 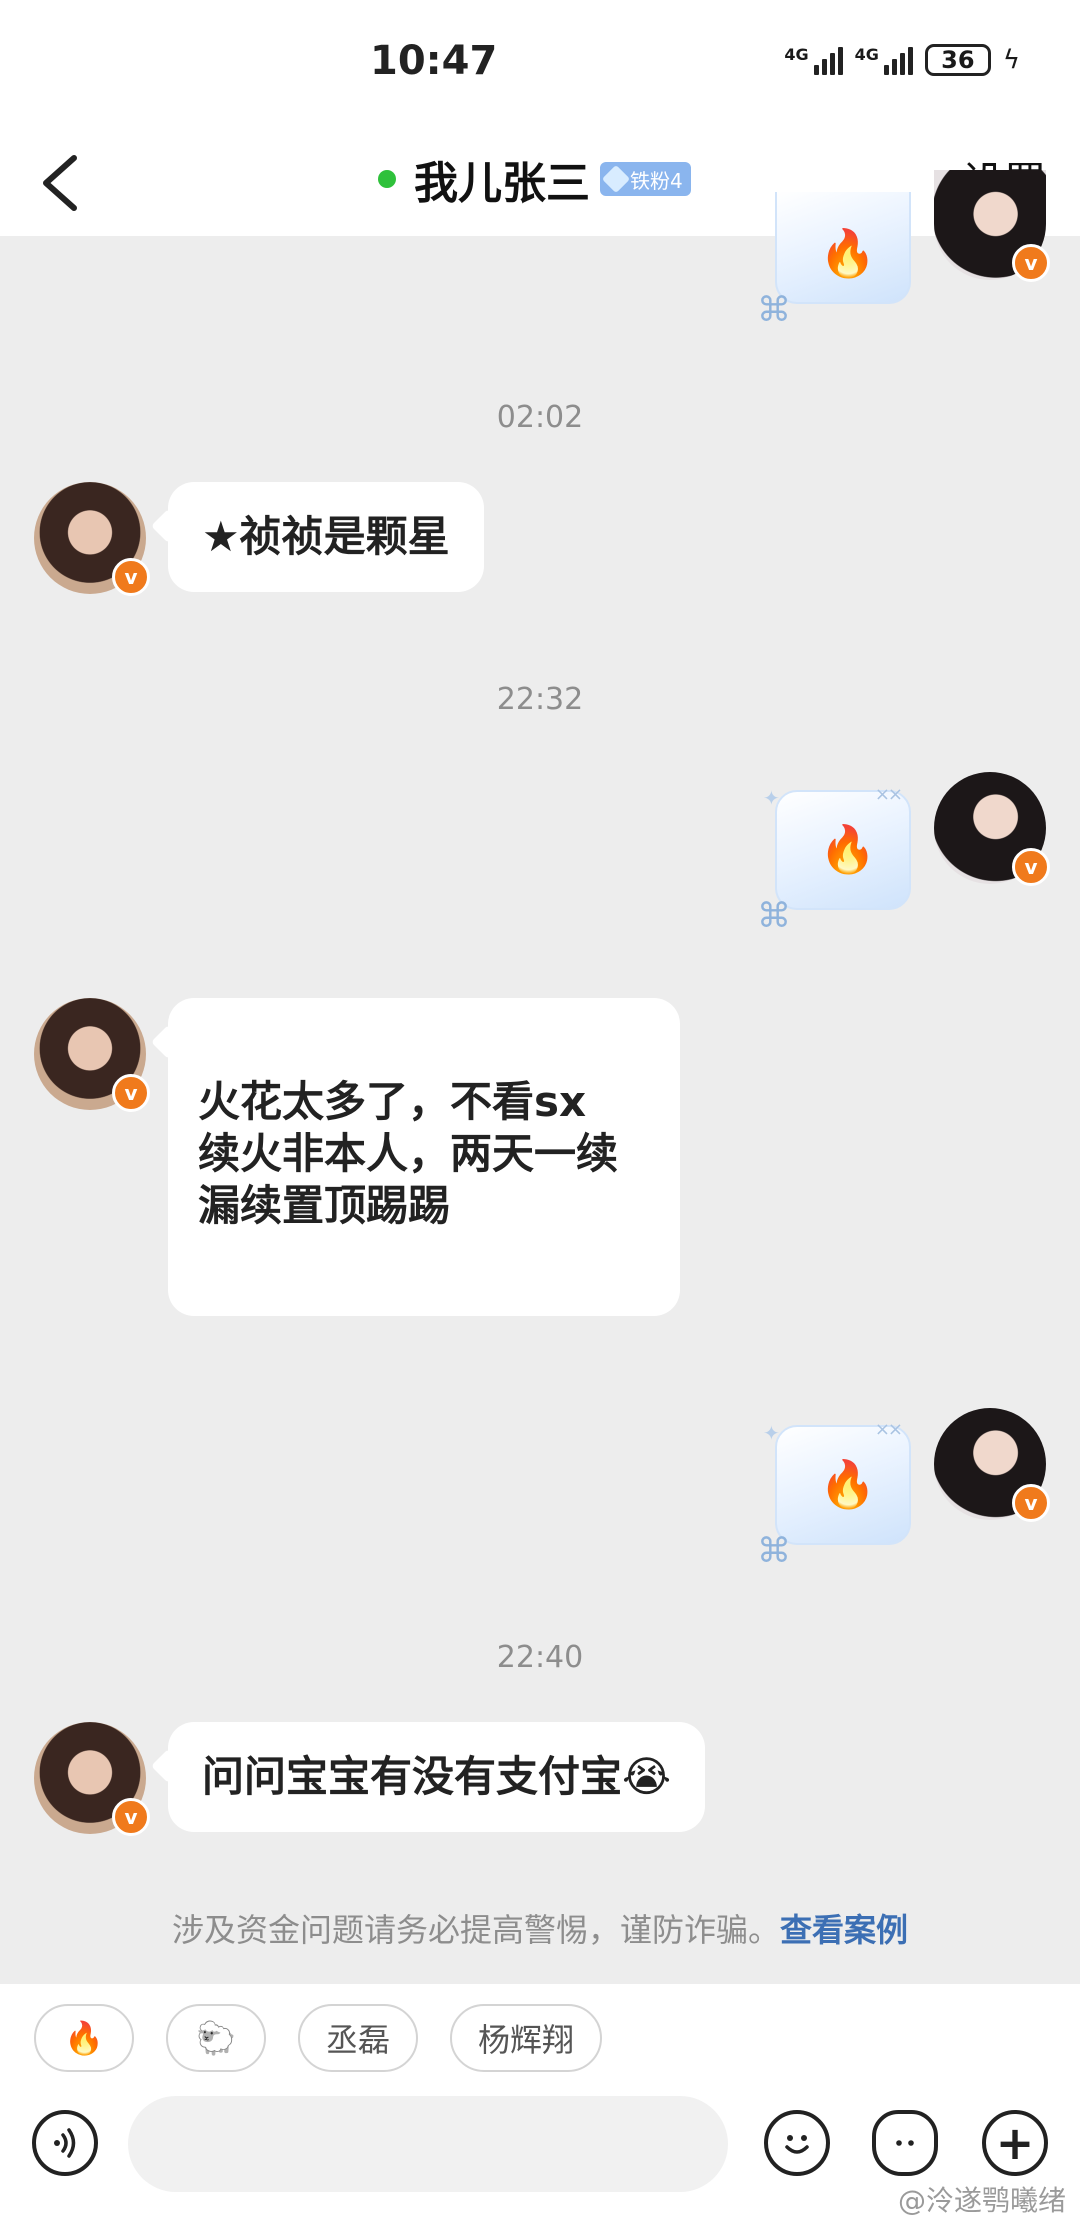 What do you see at coordinates (84, 2038) in the screenshot?
I see `quick-reply-fire: 🔥` at bounding box center [84, 2038].